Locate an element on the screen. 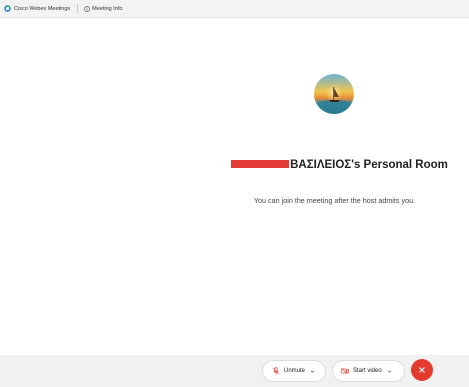 This screenshot has width=469, height=387. room-title: ΒΑΣΙΛΕΙΟΣ's Personal Room is located at coordinates (339, 165).